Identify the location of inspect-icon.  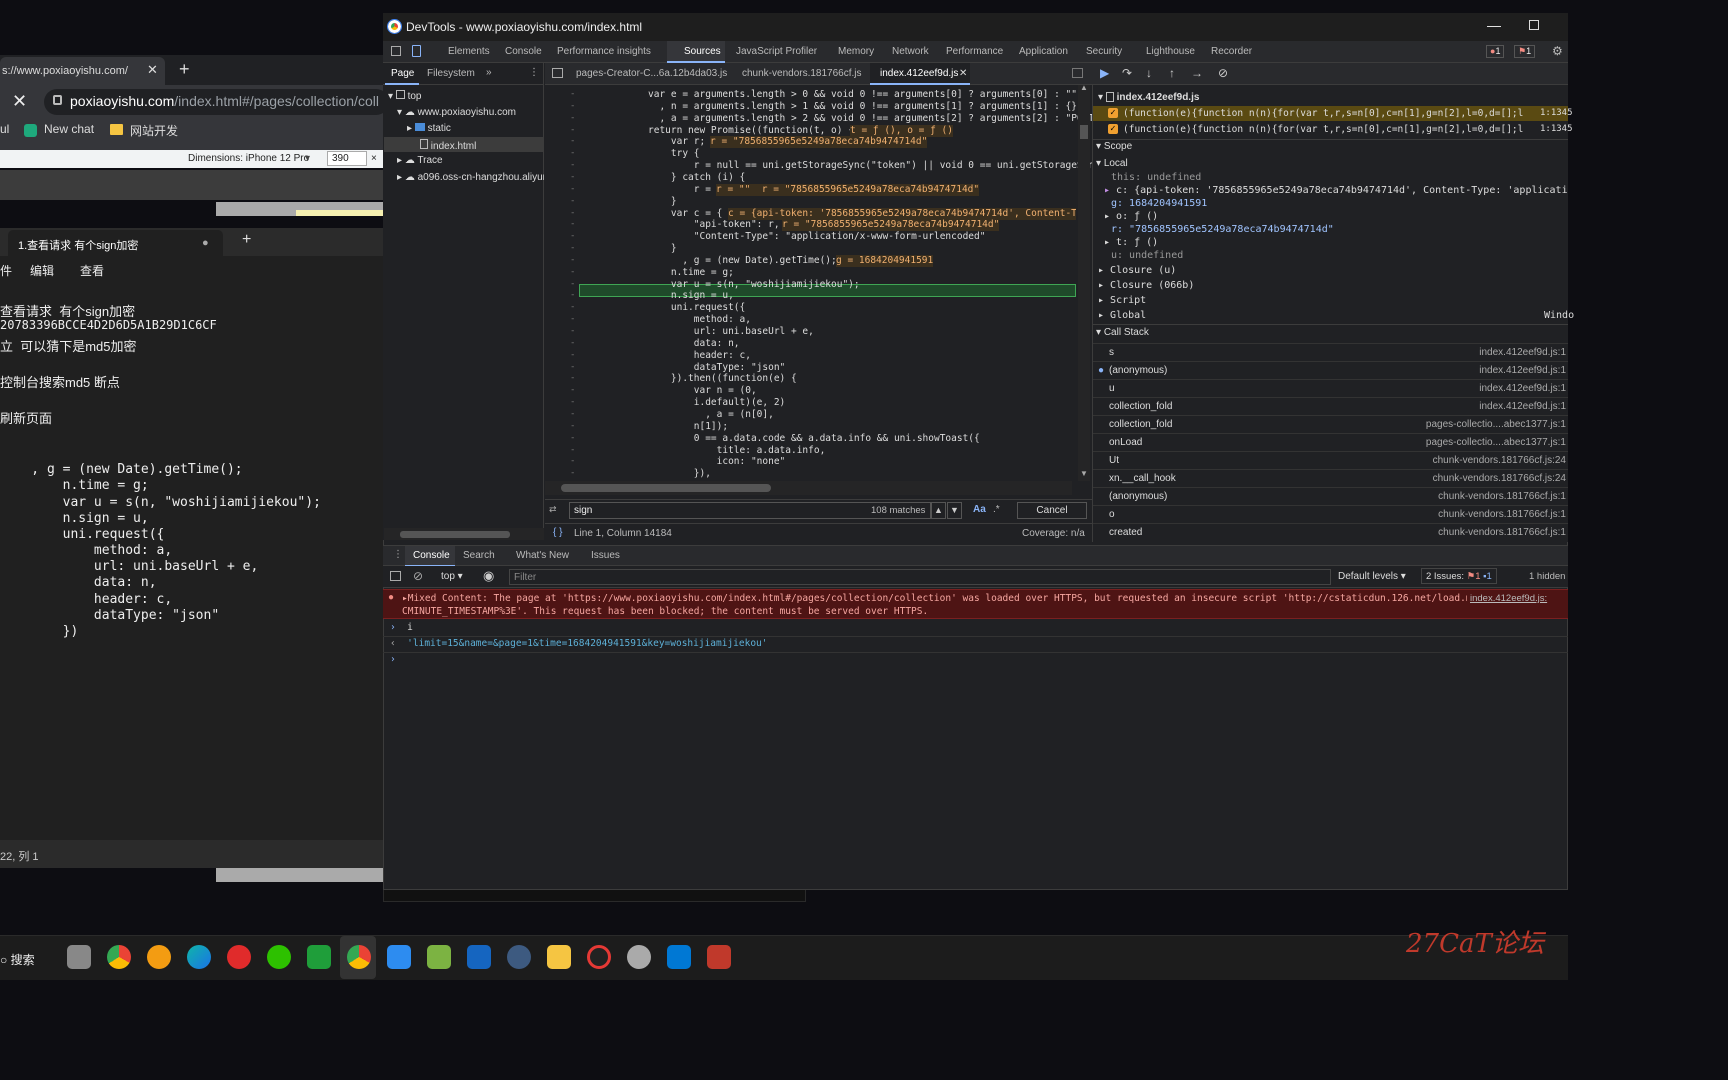
(396, 51).